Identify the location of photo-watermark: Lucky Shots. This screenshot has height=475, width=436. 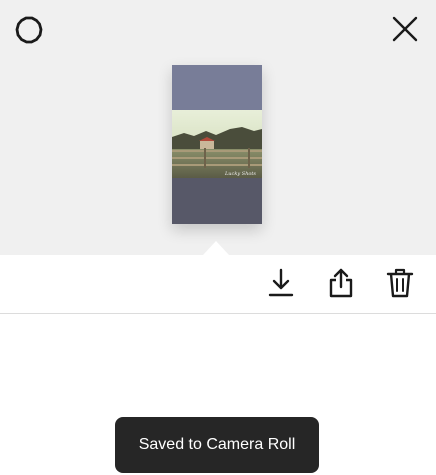
(240, 174).